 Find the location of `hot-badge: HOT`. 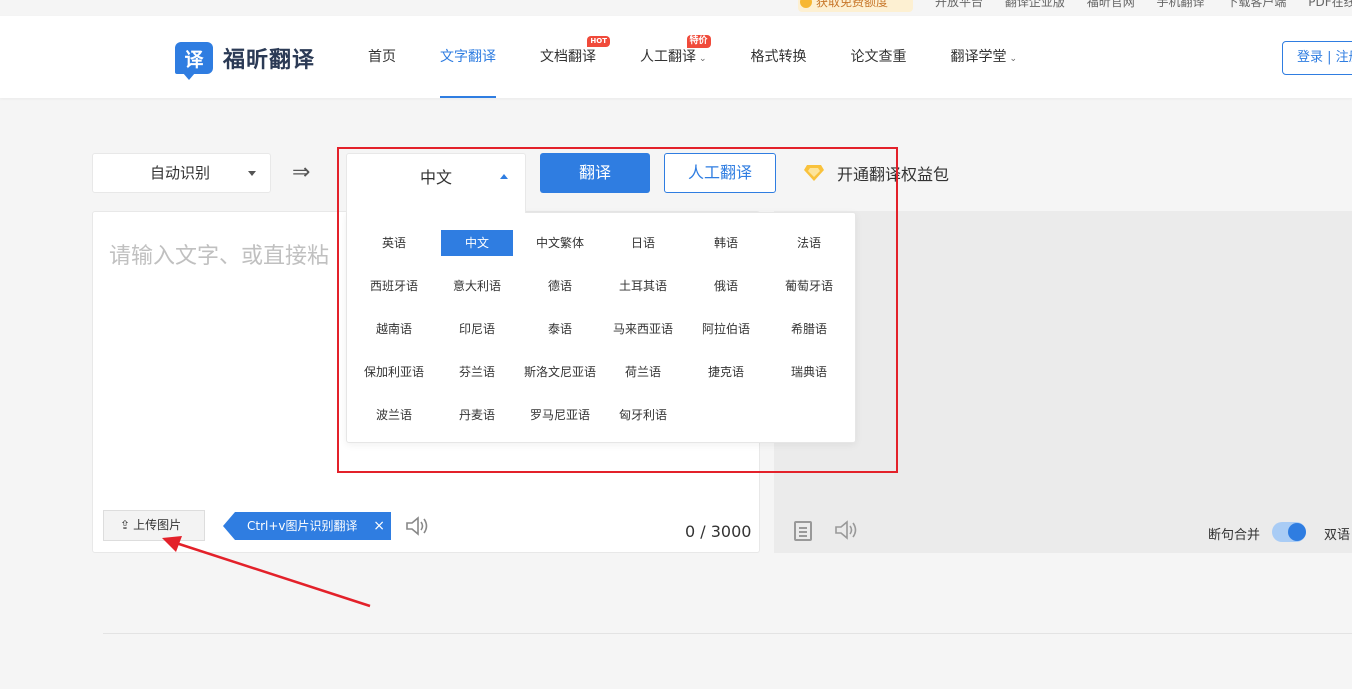

hot-badge: HOT is located at coordinates (598, 41).